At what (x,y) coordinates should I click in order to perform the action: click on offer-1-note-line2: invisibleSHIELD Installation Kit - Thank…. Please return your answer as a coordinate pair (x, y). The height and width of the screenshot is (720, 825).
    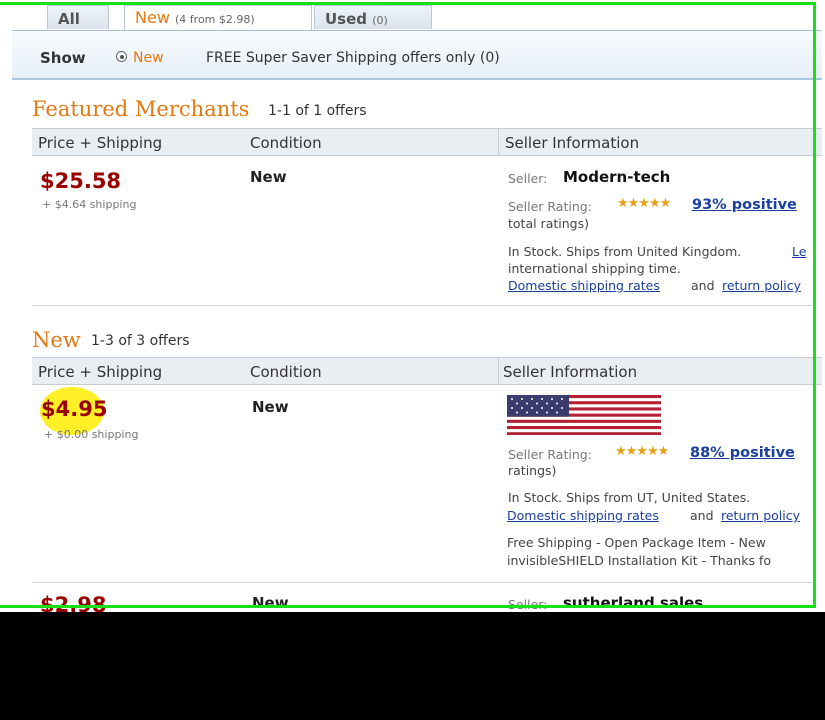
    Looking at the image, I should click on (639, 560).